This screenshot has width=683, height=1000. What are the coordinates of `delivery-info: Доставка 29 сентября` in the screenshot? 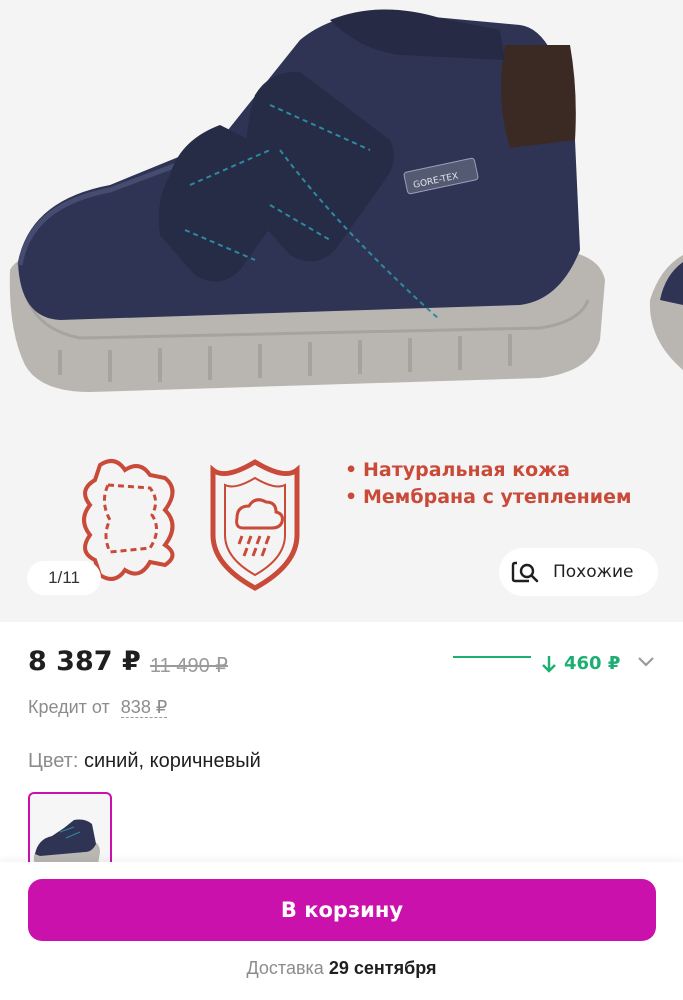 It's located at (341, 968).